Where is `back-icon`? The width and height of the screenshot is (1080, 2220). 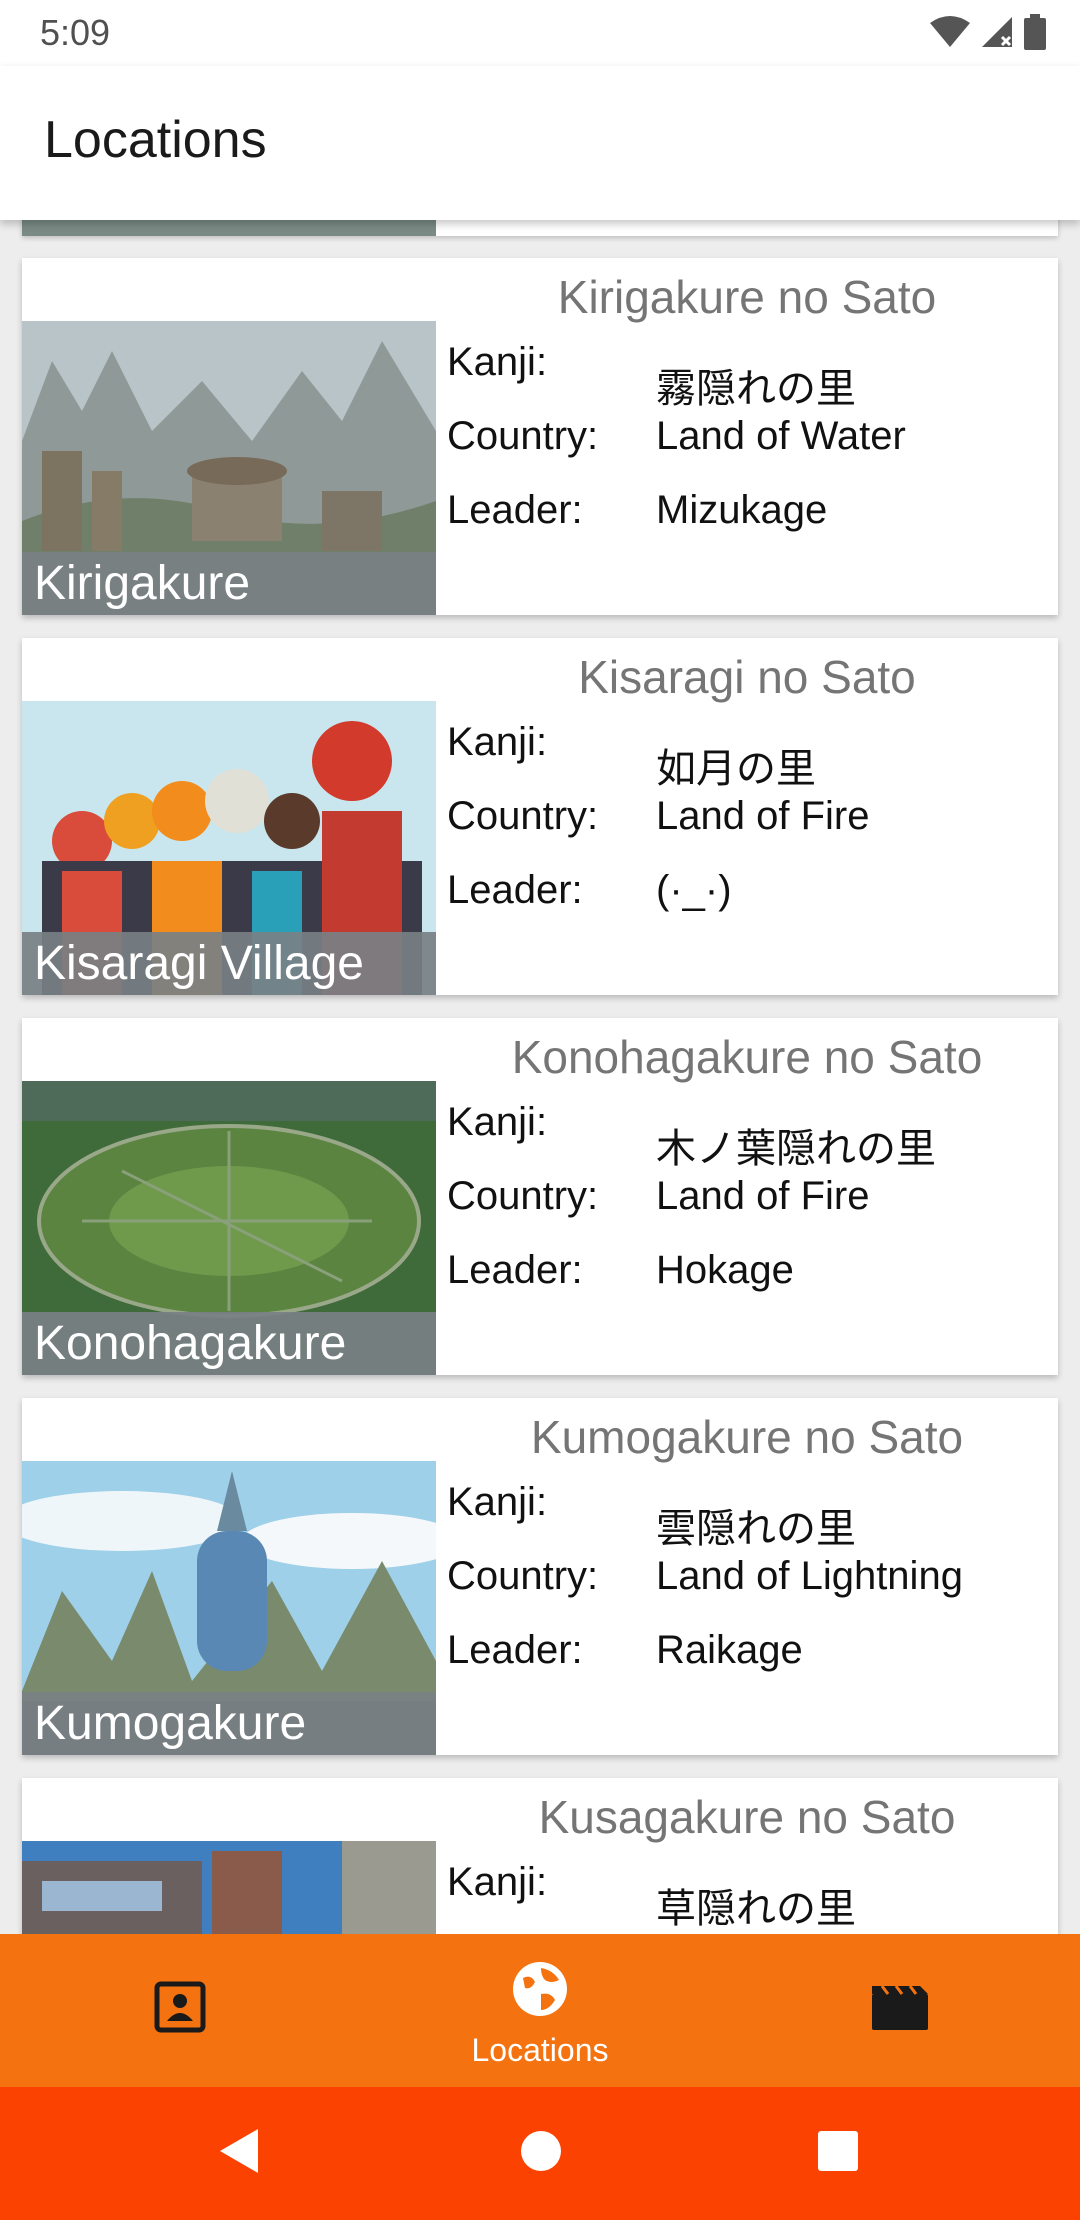 back-icon is located at coordinates (239, 2151).